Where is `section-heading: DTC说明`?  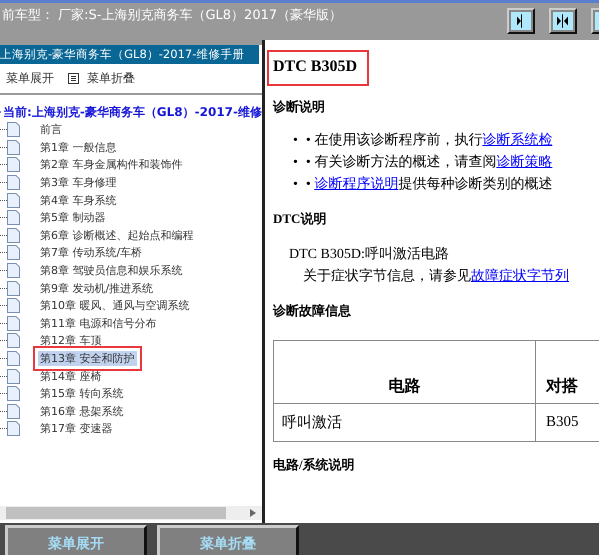 section-heading: DTC说明 is located at coordinates (300, 219).